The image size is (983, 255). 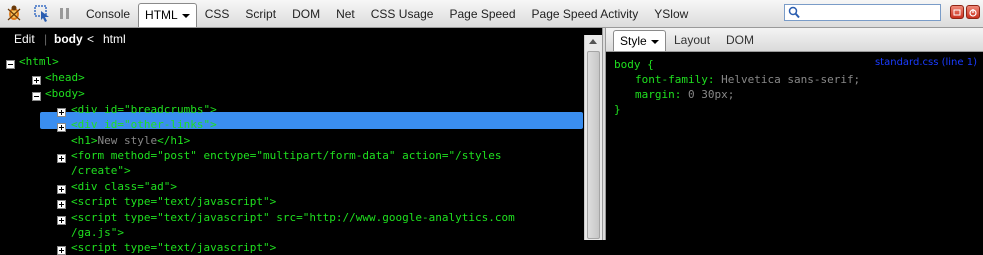 I want to click on scroll-up-icon, so click(x=593, y=41).